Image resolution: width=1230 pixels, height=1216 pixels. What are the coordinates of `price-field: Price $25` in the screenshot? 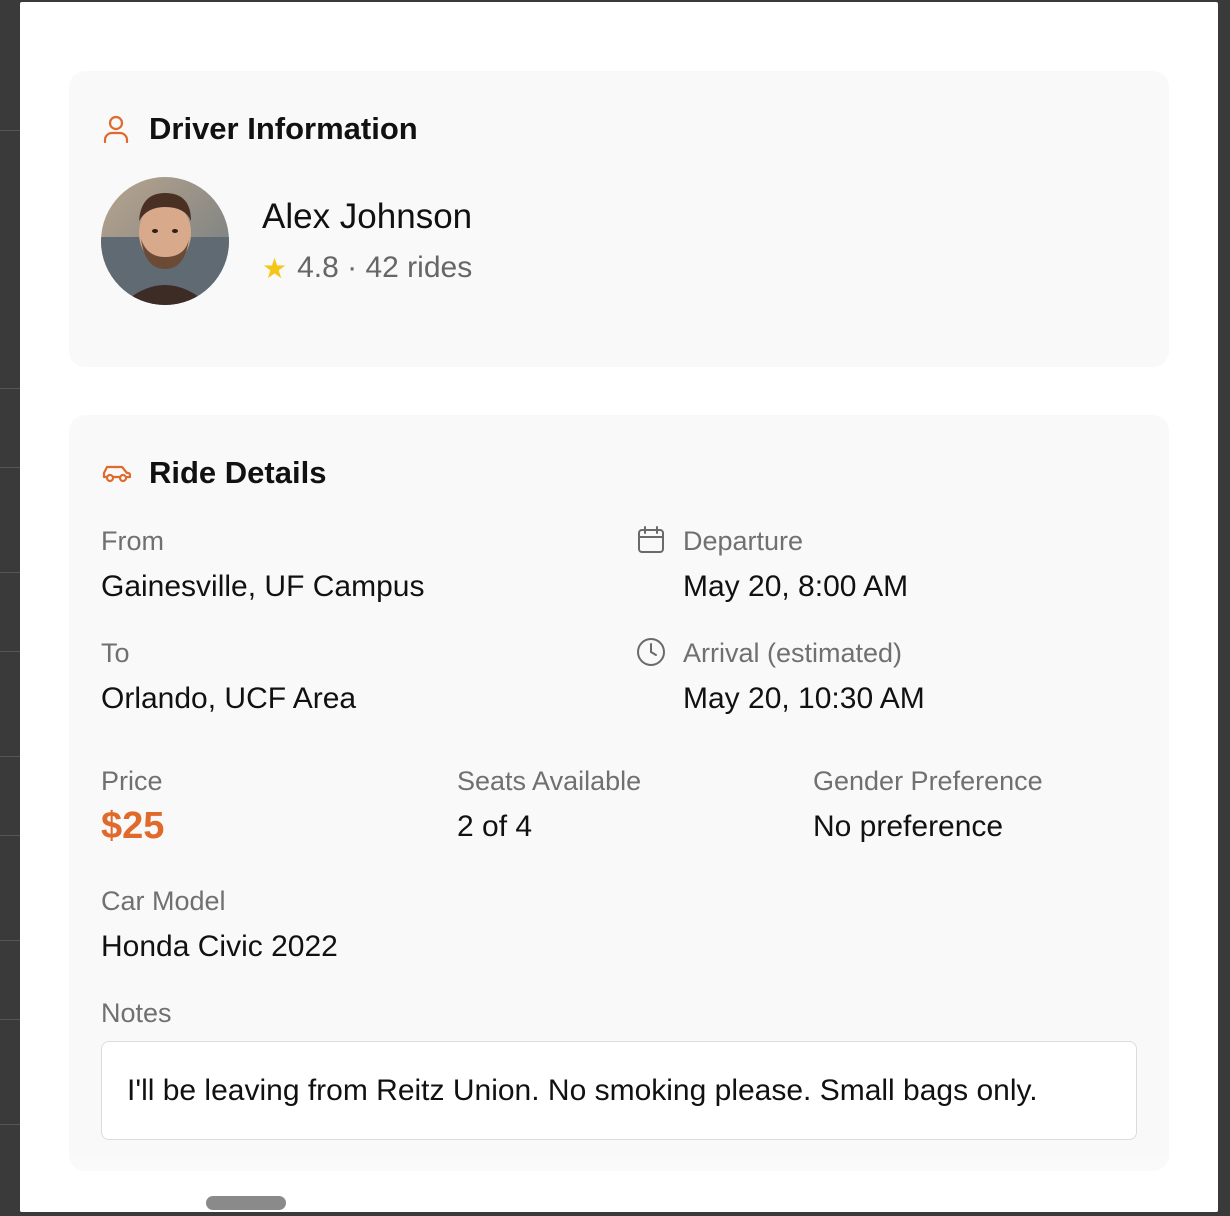 It's located at (132, 807).